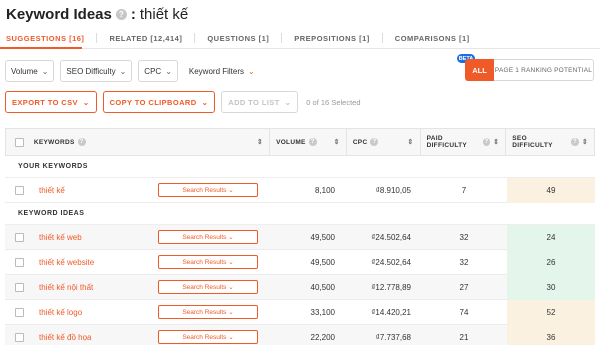 This screenshot has width=600, height=345. I want to click on toggle-page1-ranking-button: PAGE 1 RANKING POTENTIAL, so click(544, 70).